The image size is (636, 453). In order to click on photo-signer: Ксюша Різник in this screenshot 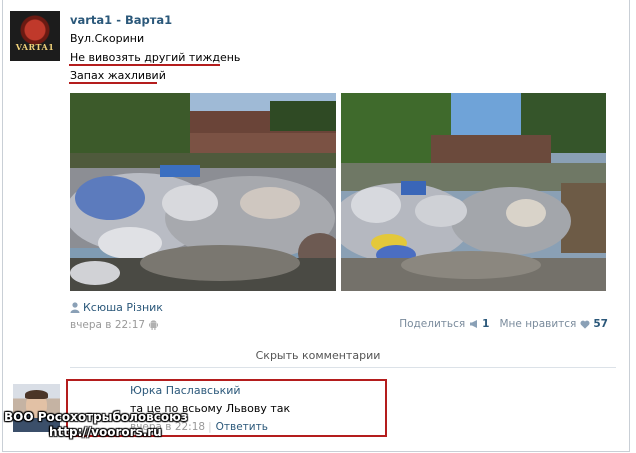, I will do `click(116, 307)`.